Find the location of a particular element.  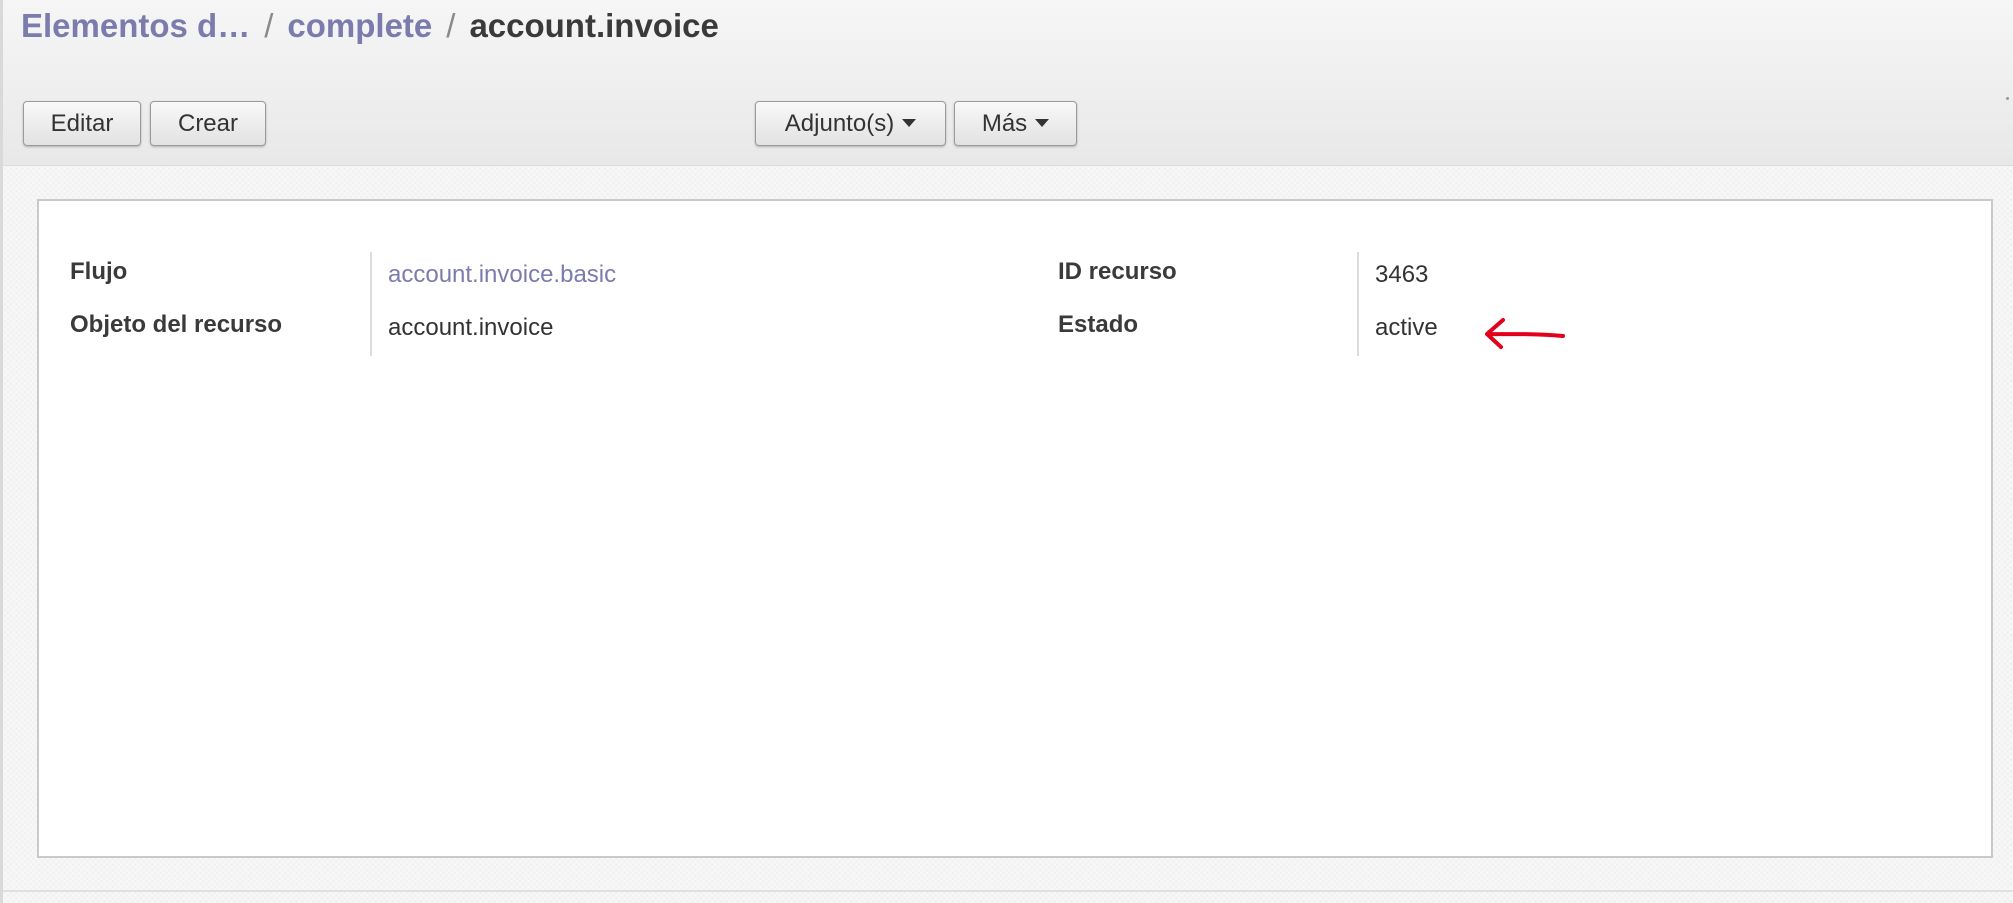

attachments-label: Adjunto(s) is located at coordinates (839, 123).